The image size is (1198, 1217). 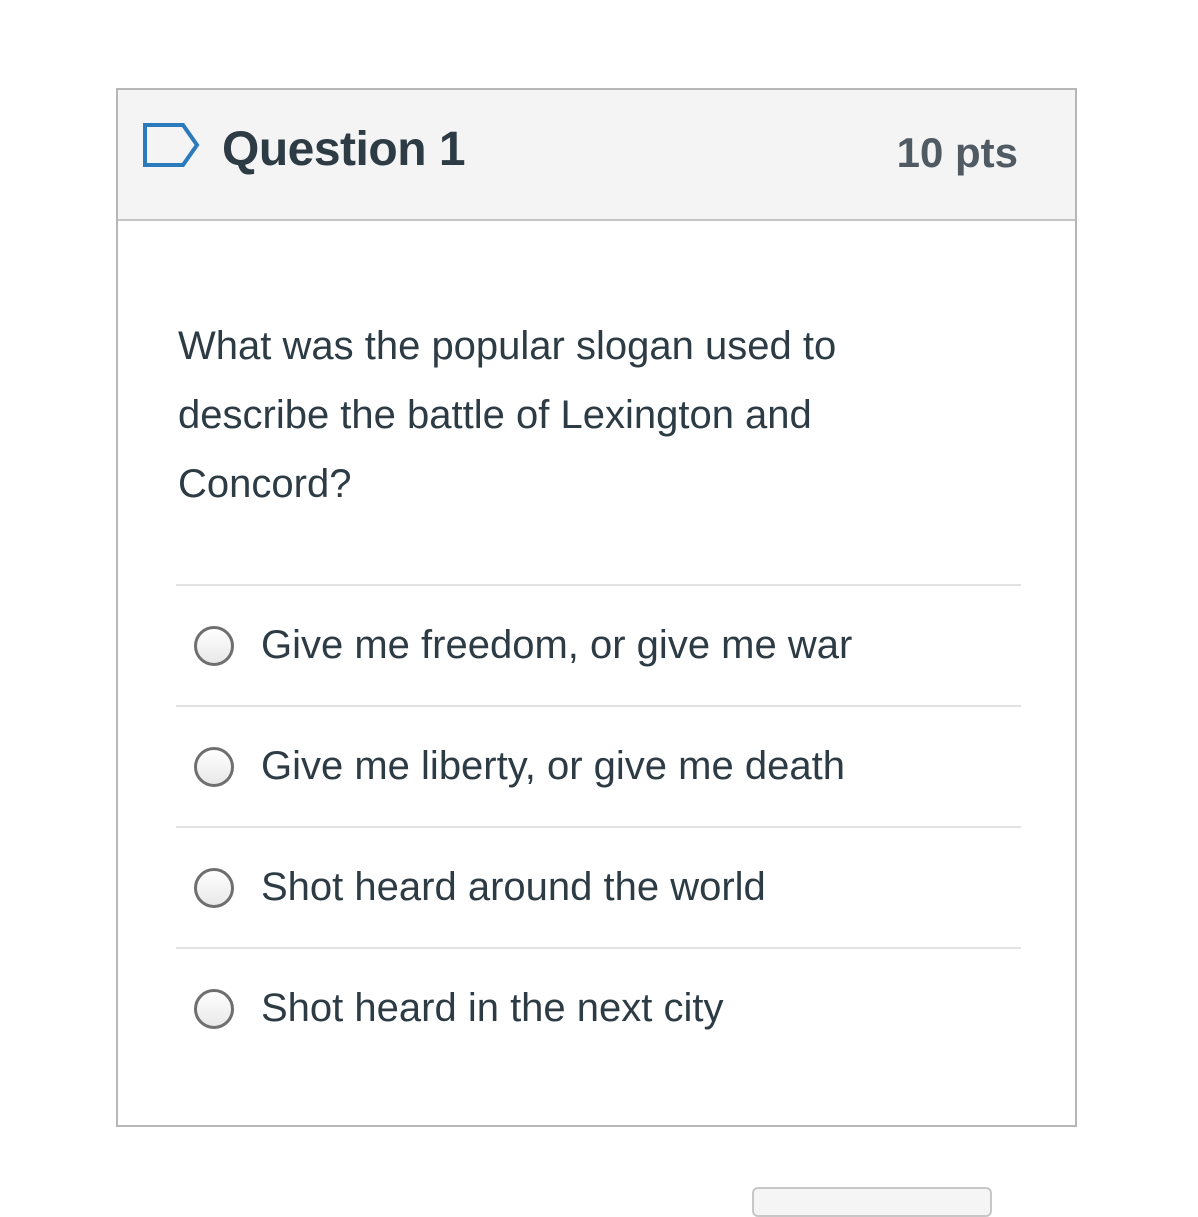 I want to click on answer-option: Shot heard in the next city, so click(x=598, y=1007).